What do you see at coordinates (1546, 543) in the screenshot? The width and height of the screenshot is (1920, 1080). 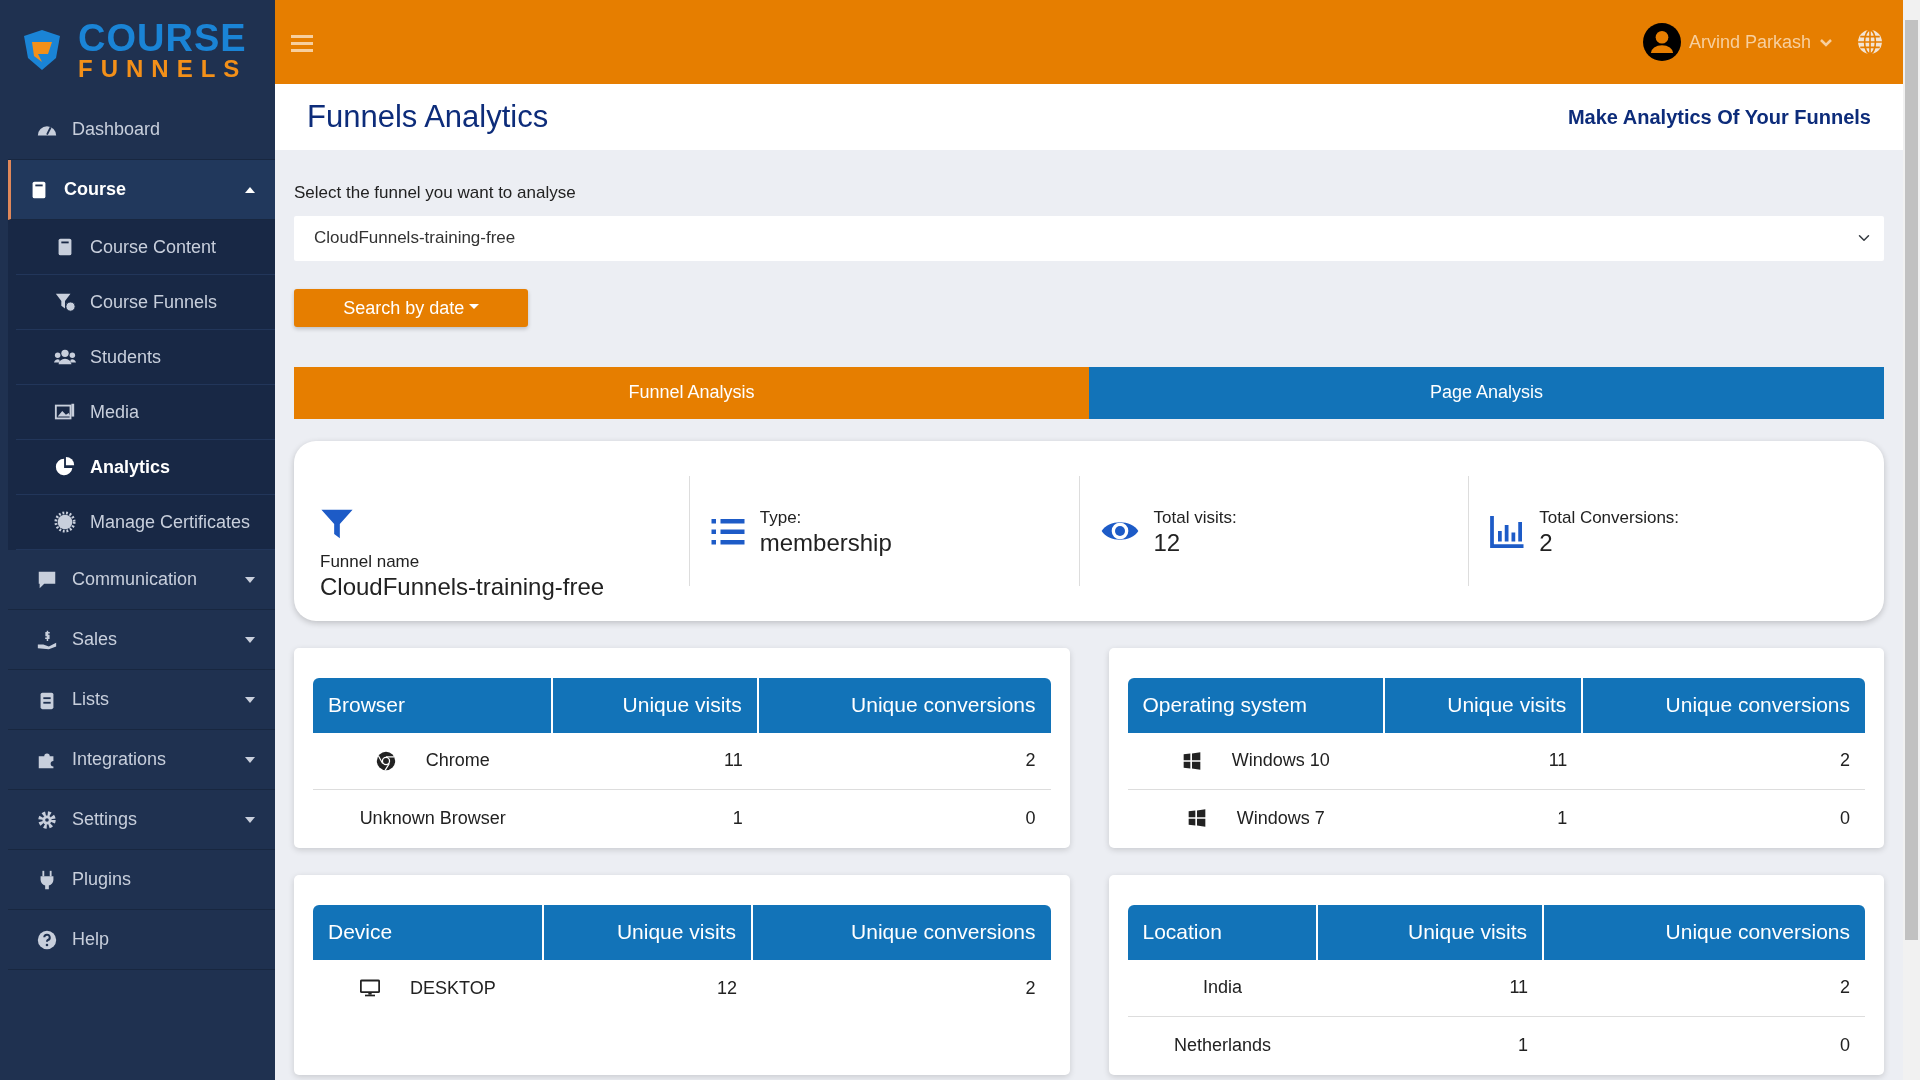 I see `stat-value: 2` at bounding box center [1546, 543].